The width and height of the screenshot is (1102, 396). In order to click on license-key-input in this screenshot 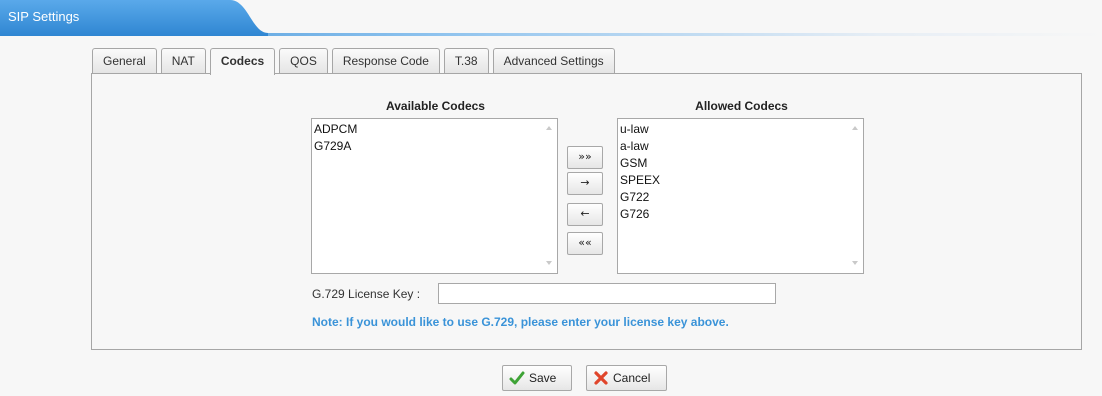, I will do `click(607, 293)`.